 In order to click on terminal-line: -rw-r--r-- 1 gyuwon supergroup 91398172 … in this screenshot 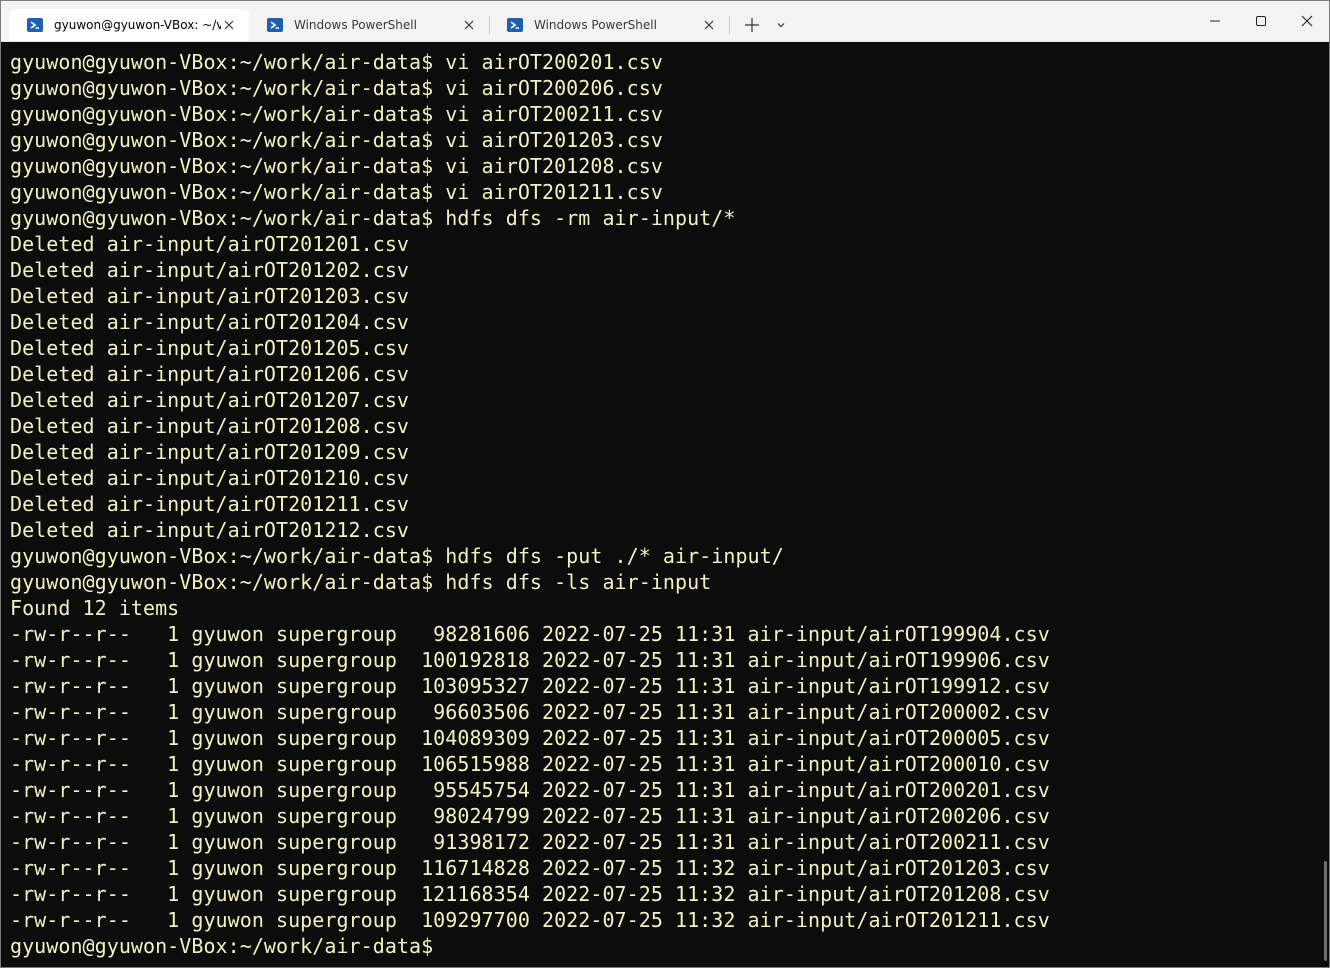, I will do `click(530, 842)`.